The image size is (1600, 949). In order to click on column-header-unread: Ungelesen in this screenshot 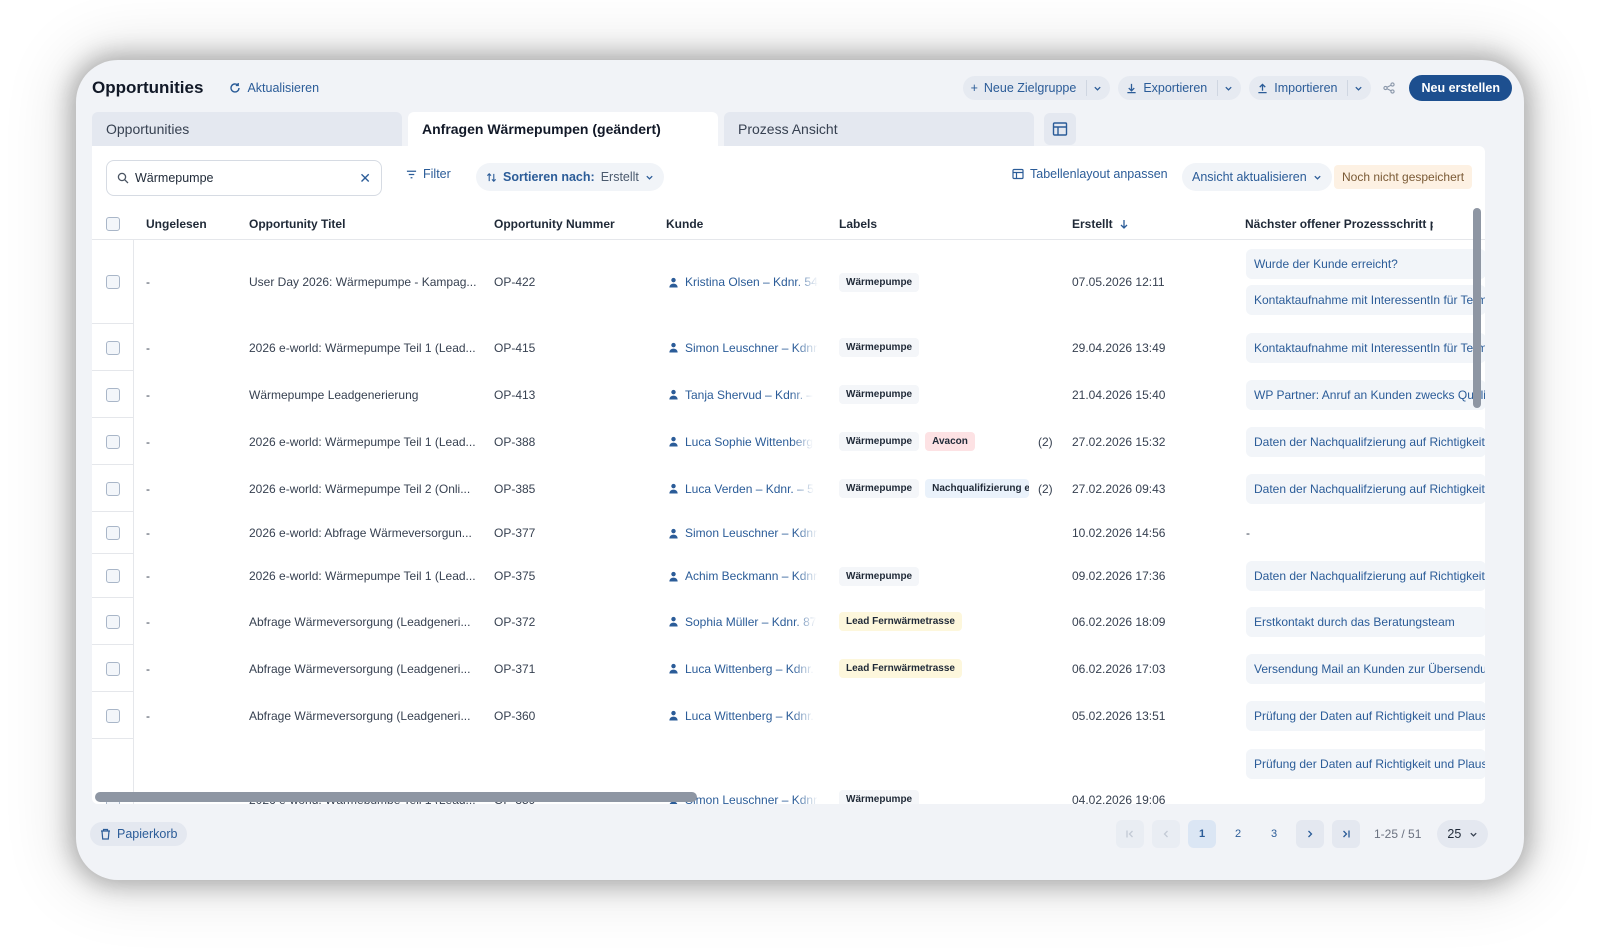, I will do `click(176, 224)`.